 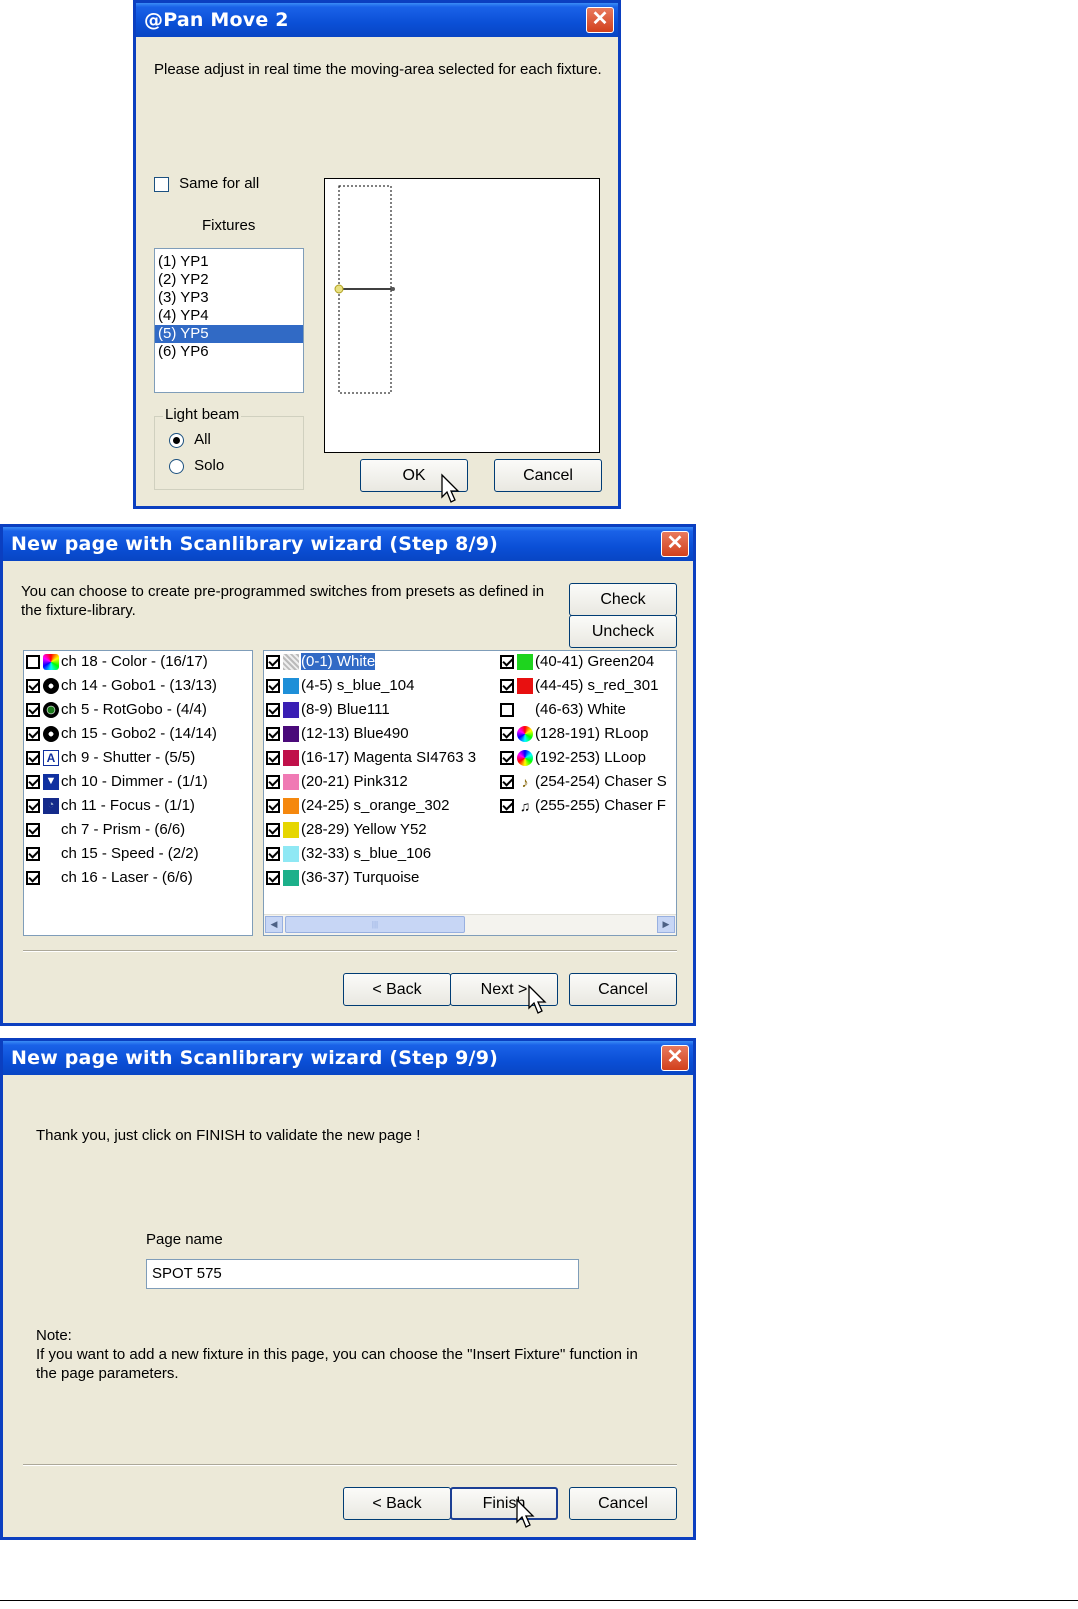 I want to click on radio-off-icon, so click(x=176, y=466).